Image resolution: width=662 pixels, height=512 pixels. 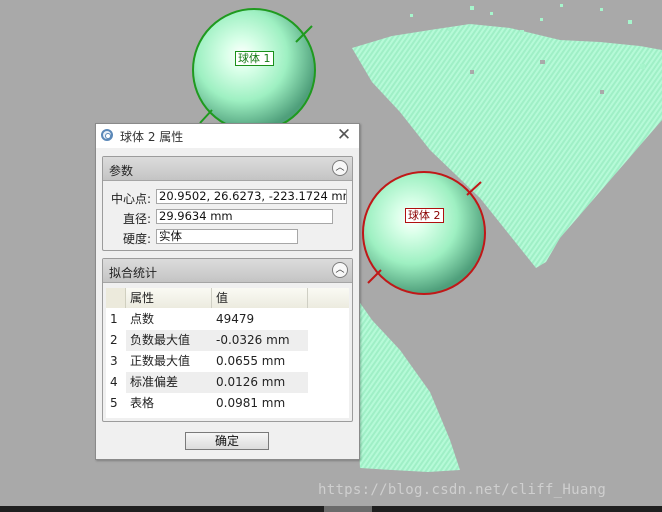 What do you see at coordinates (114, 382) in the screenshot?
I see `row-number: 4` at bounding box center [114, 382].